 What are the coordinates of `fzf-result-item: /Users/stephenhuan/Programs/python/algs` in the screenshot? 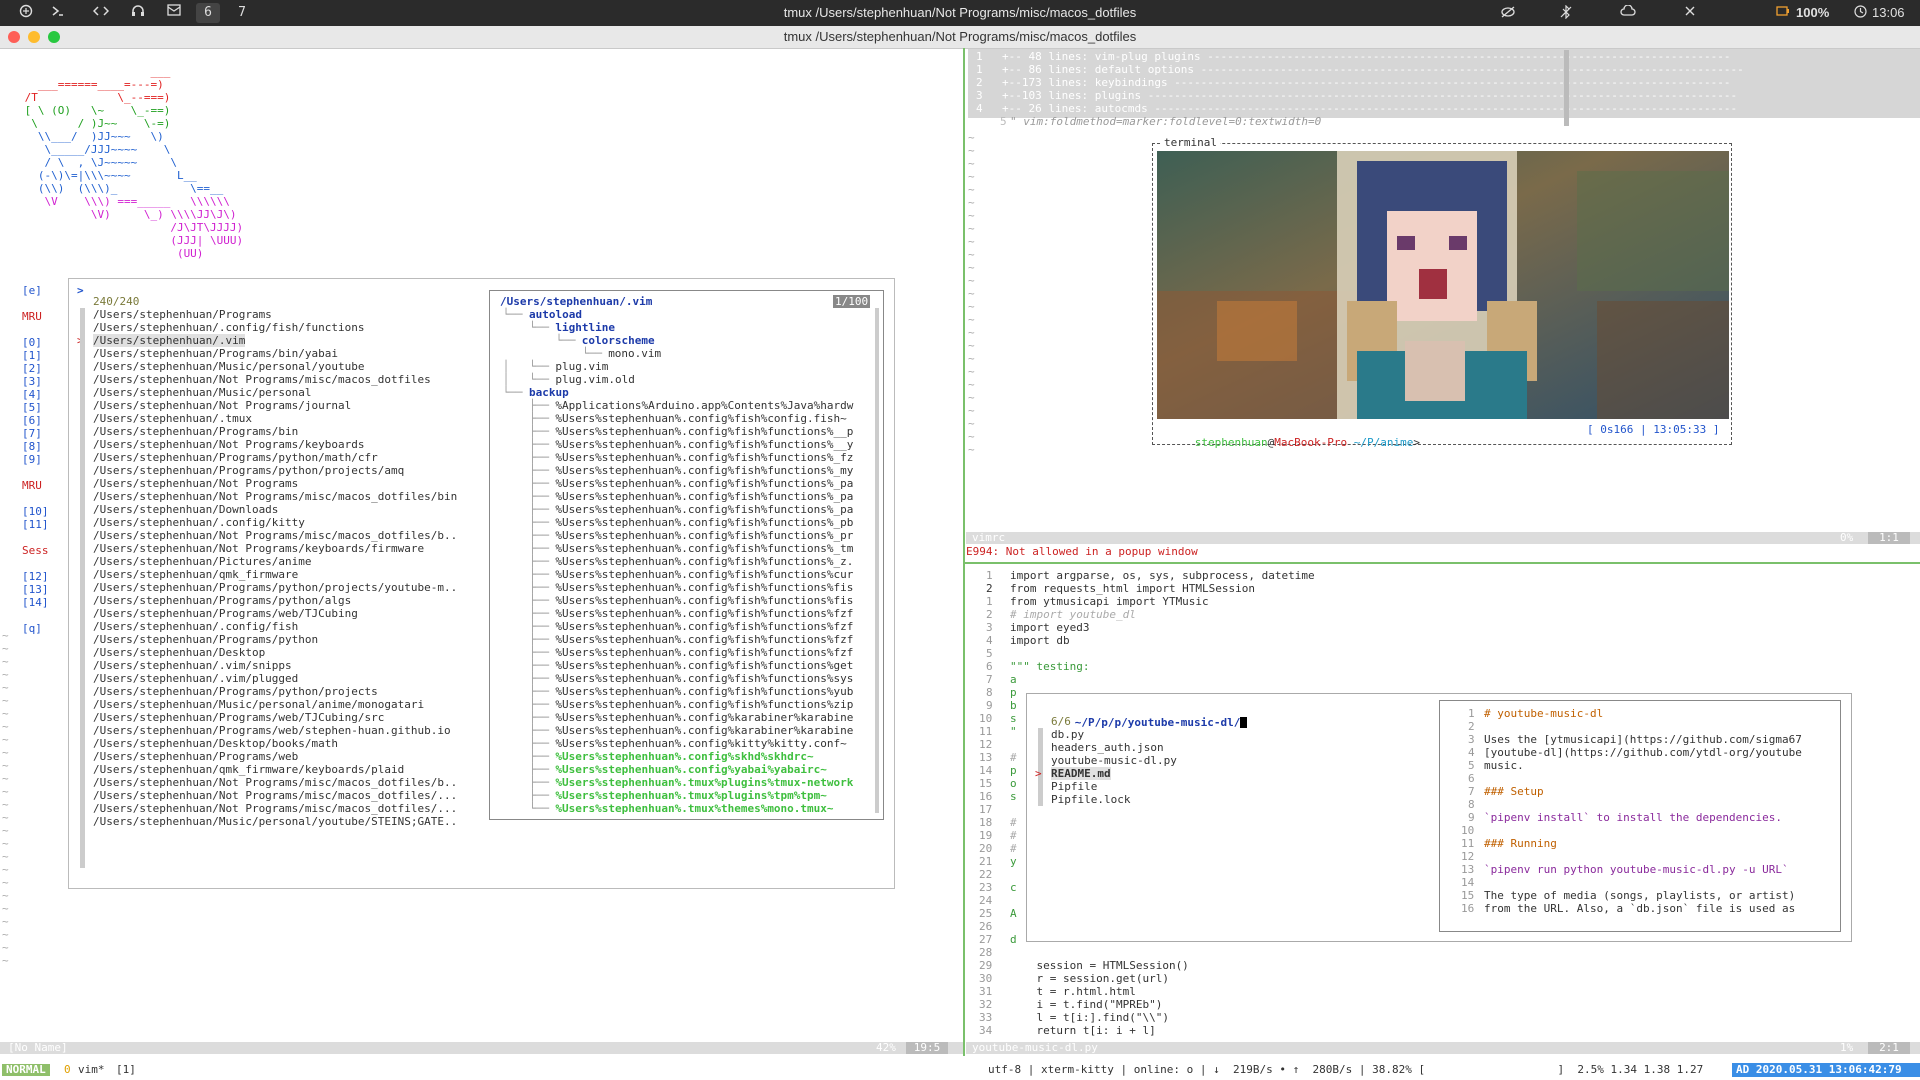 It's located at (222, 600).